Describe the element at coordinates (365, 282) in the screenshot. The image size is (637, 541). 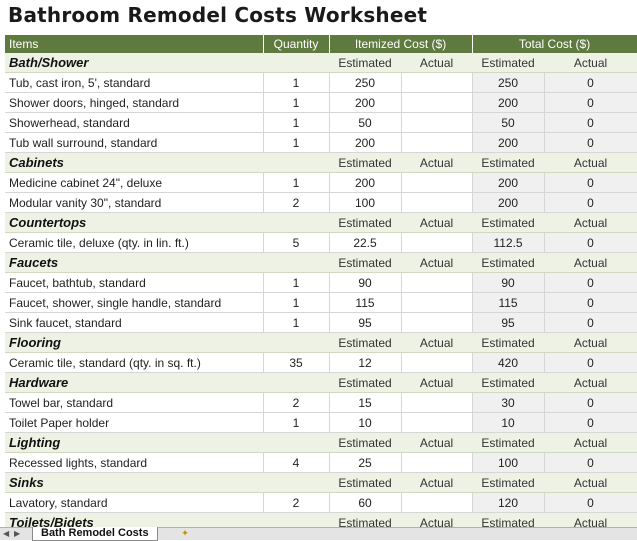
I see `estimated-cost-cell: 90` at that location.